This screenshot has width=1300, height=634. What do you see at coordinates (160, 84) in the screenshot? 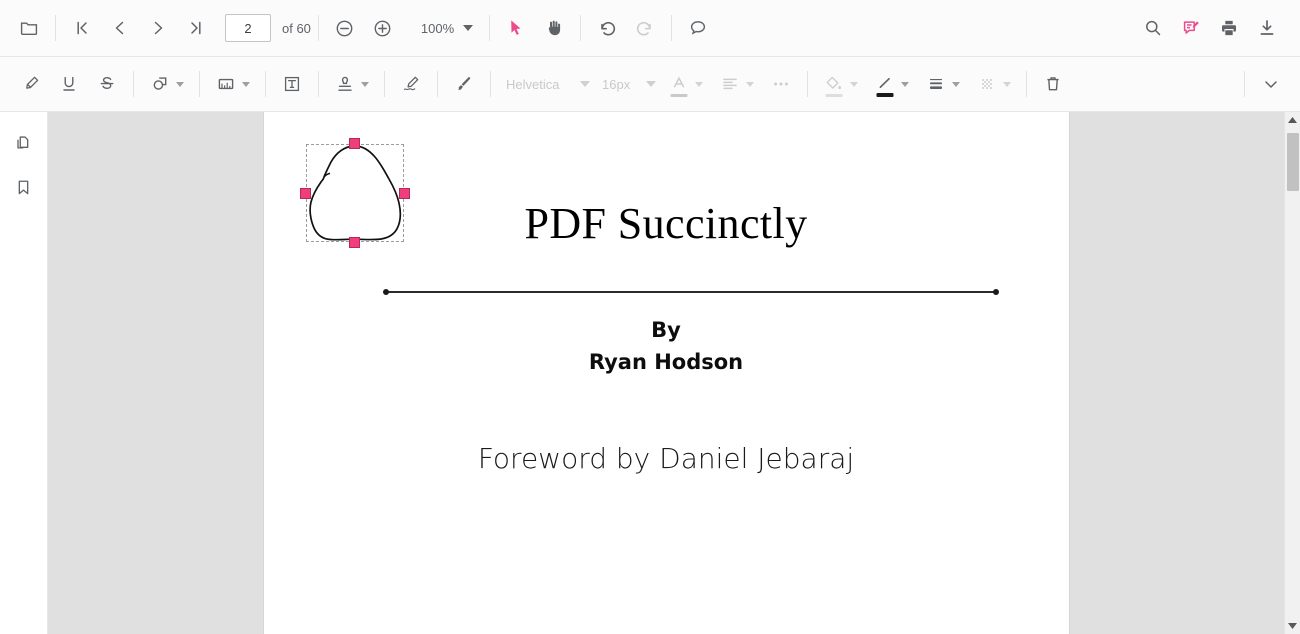
I see `shape-icon` at bounding box center [160, 84].